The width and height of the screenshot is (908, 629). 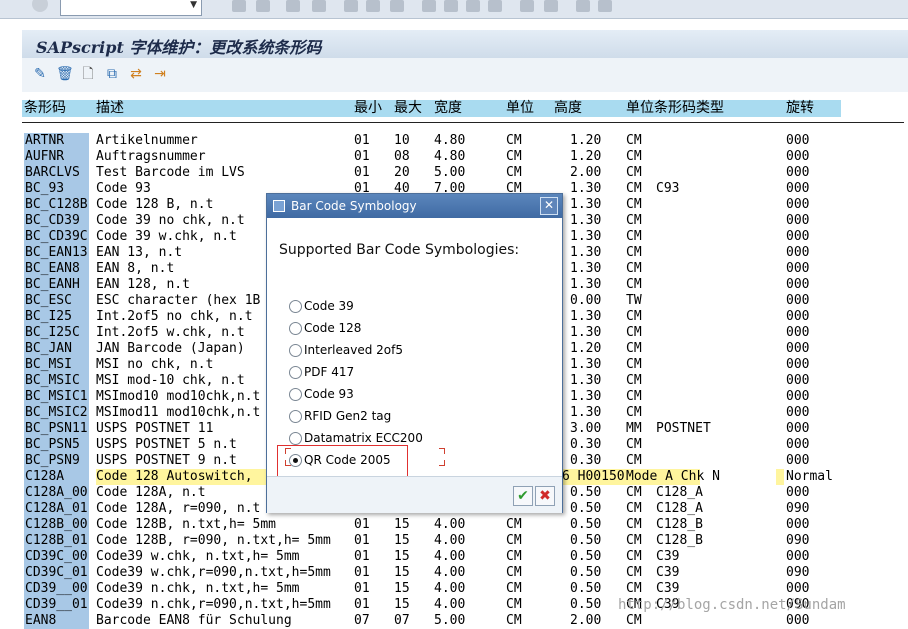 What do you see at coordinates (56, 525) in the screenshot?
I see `cell-code: C128B_00` at bounding box center [56, 525].